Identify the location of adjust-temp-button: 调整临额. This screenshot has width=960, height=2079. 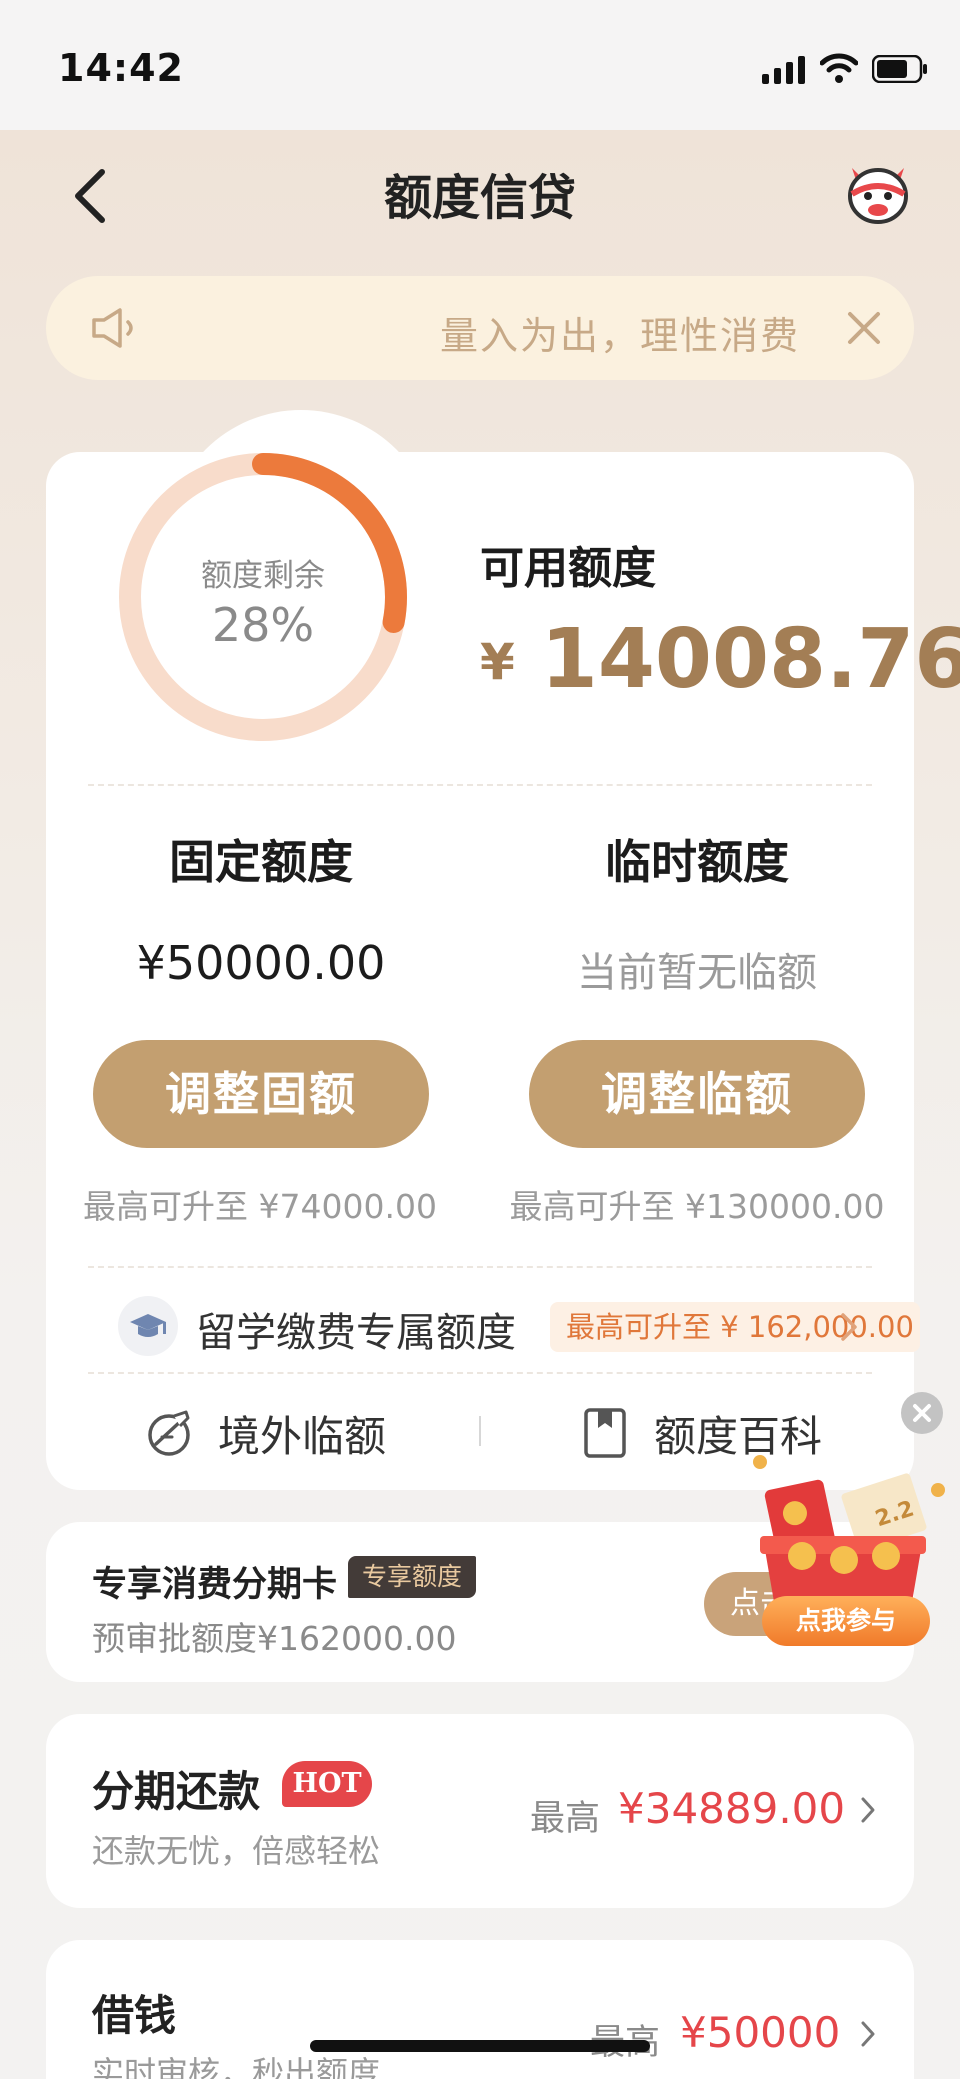
(697, 1094).